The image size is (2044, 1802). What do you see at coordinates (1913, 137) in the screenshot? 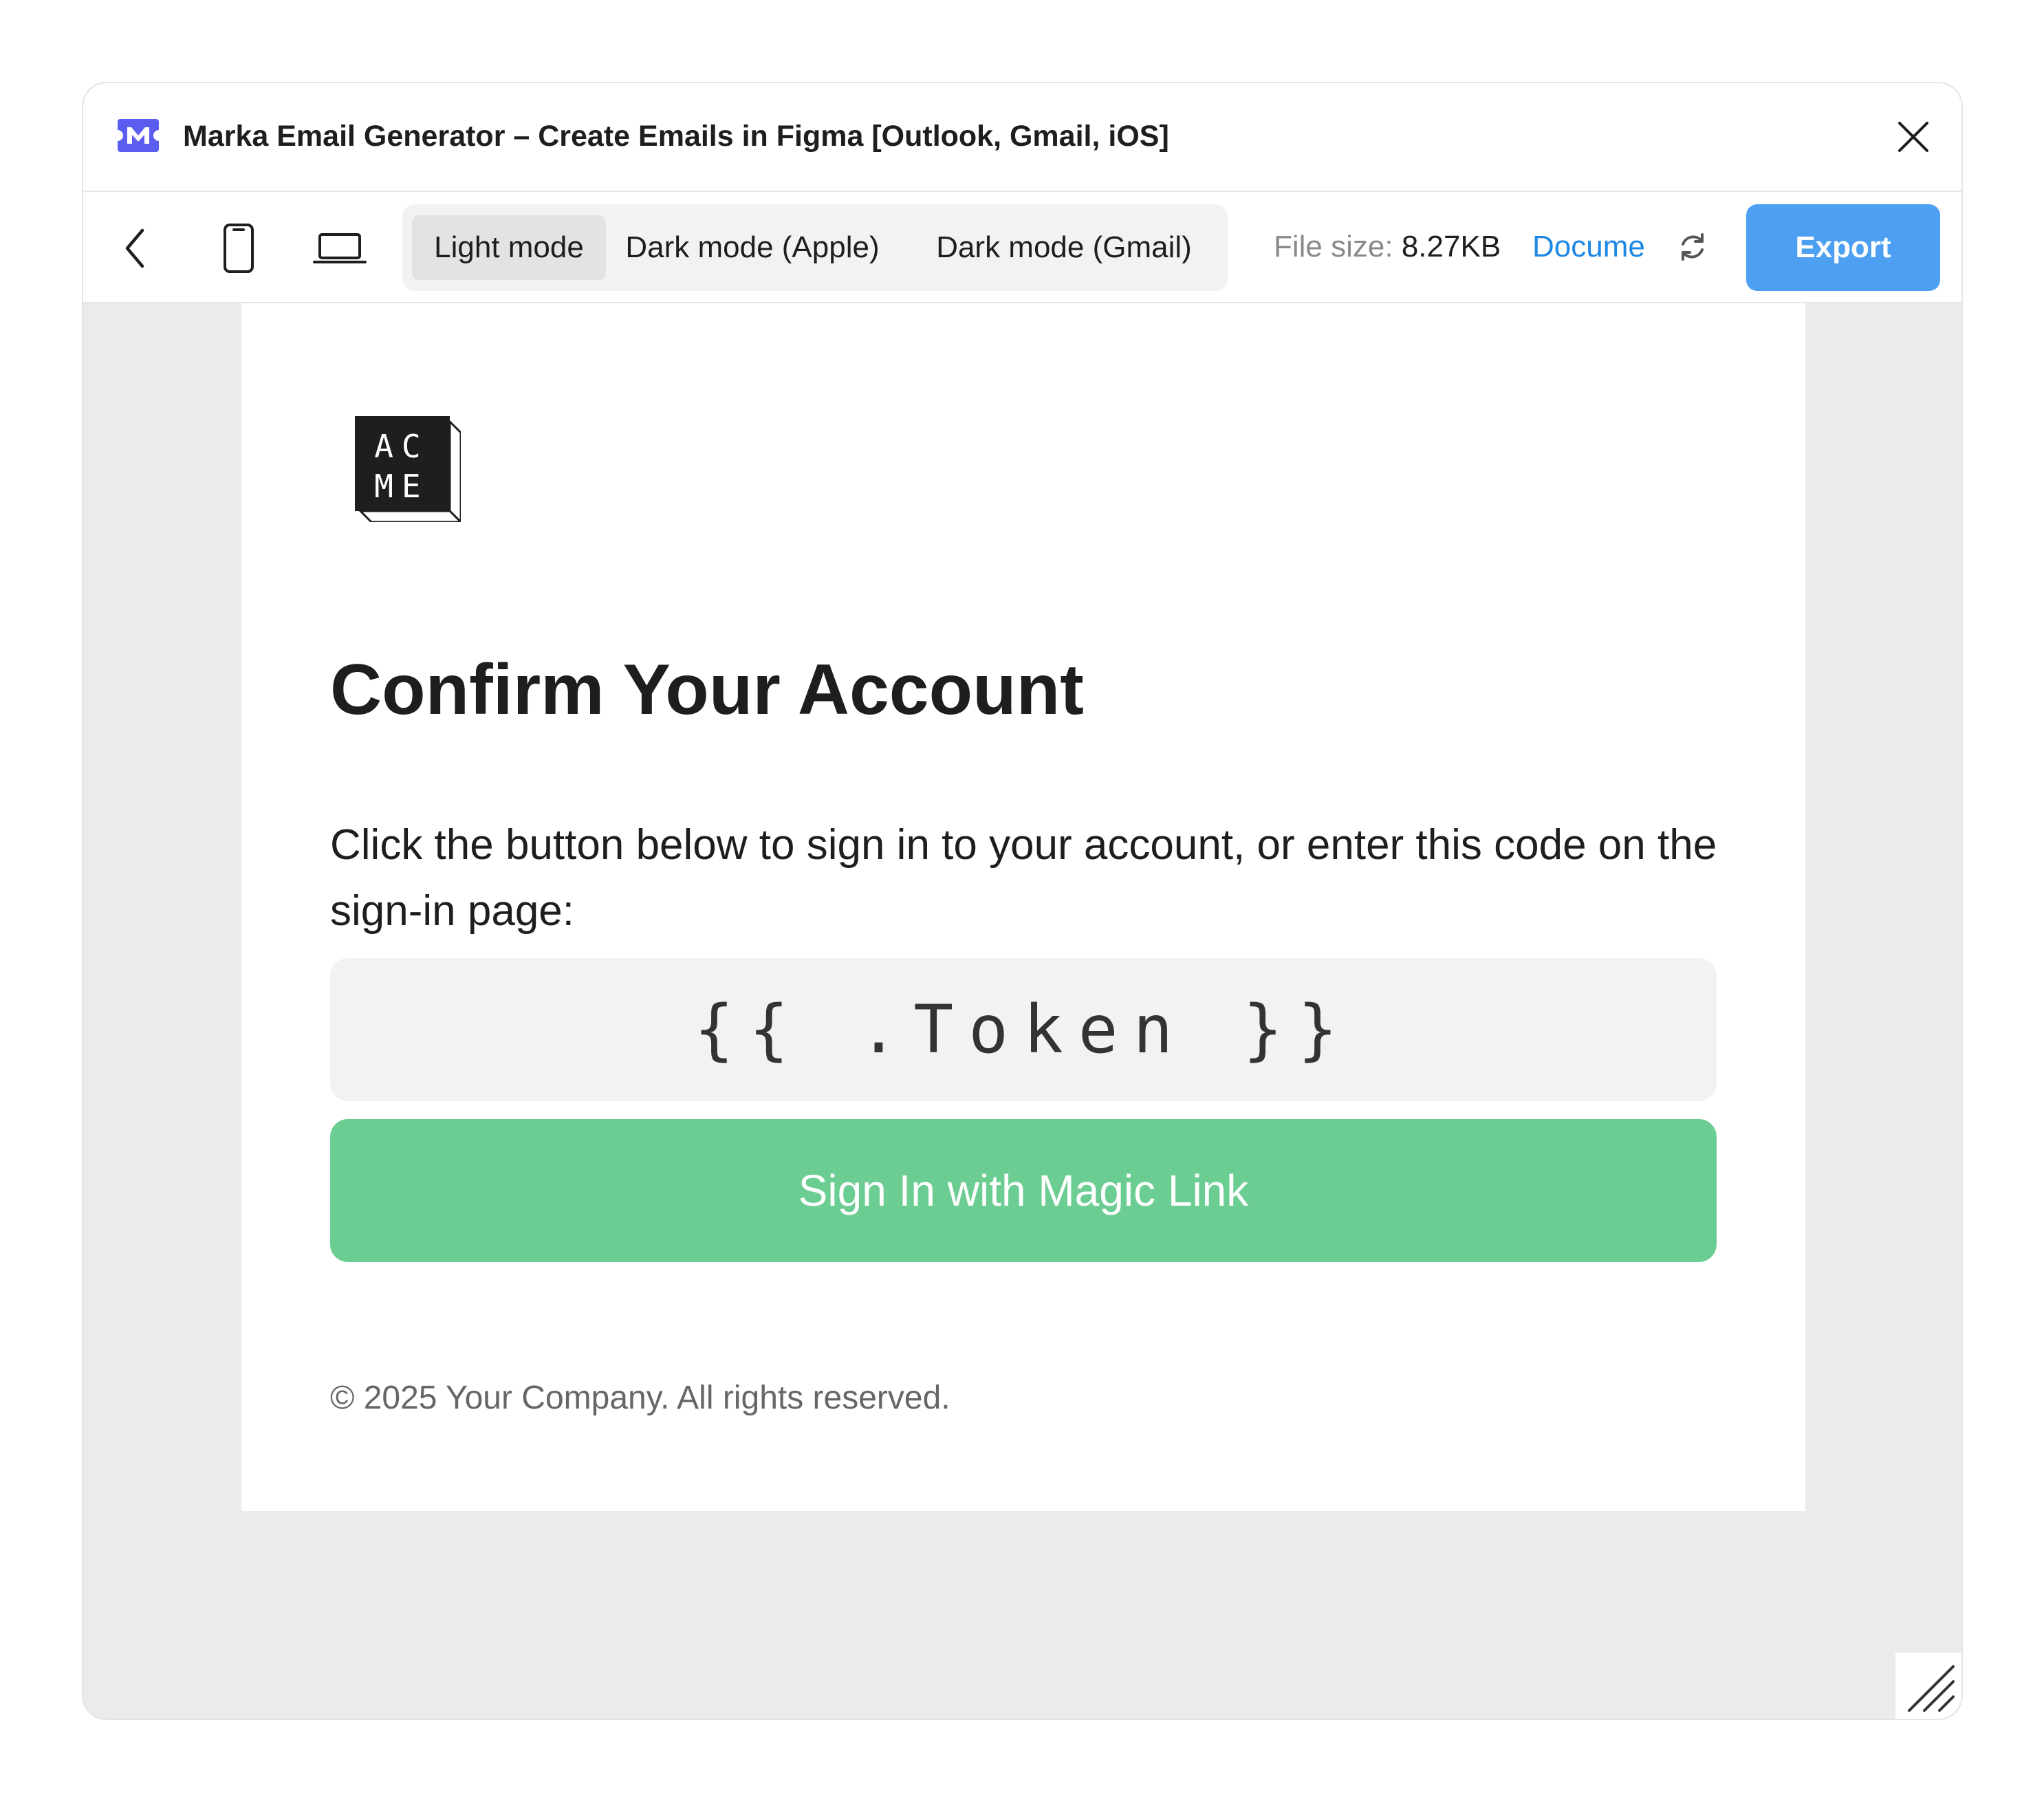
I see `close-icon` at bounding box center [1913, 137].